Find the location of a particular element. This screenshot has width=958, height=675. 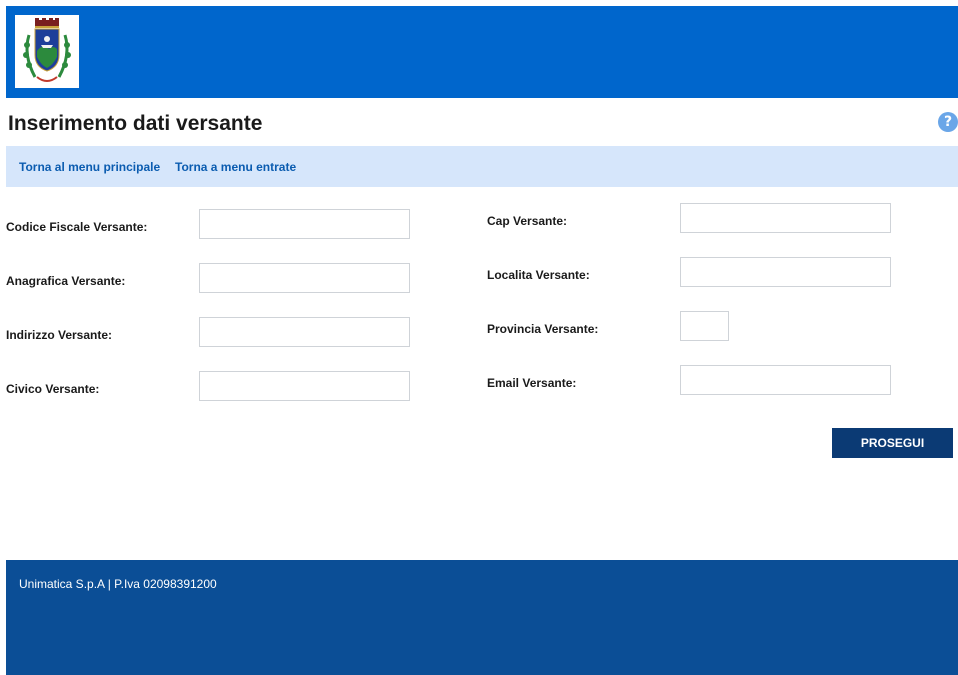

question-mark-icon: ? is located at coordinates (948, 122).